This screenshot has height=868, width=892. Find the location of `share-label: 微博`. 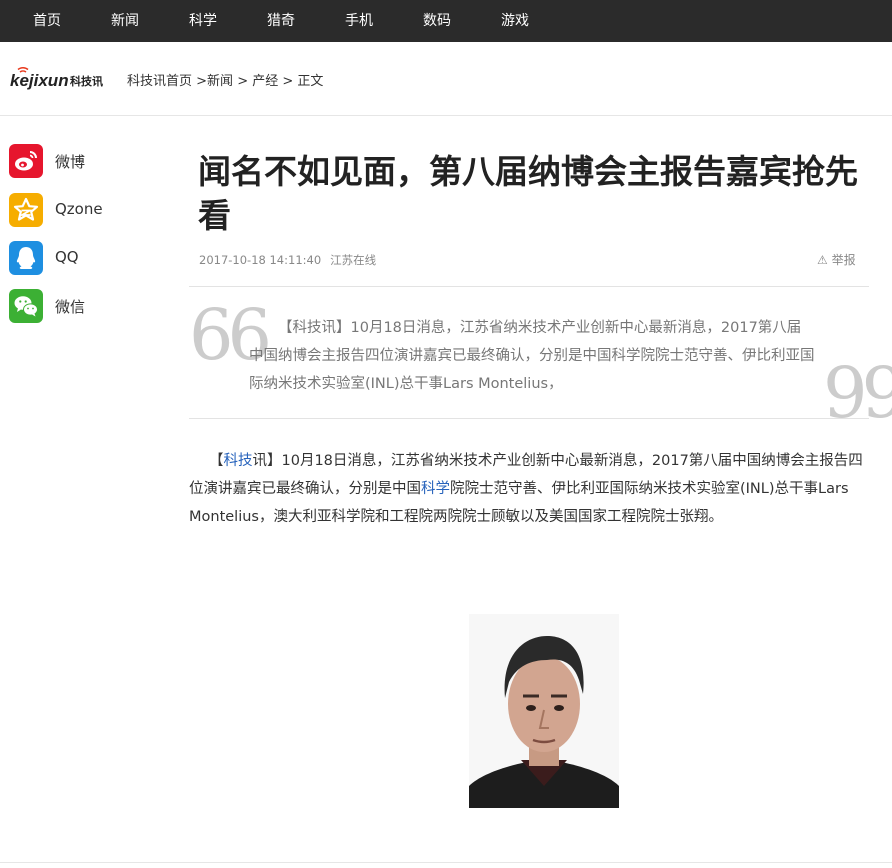

share-label: 微博 is located at coordinates (70, 162).